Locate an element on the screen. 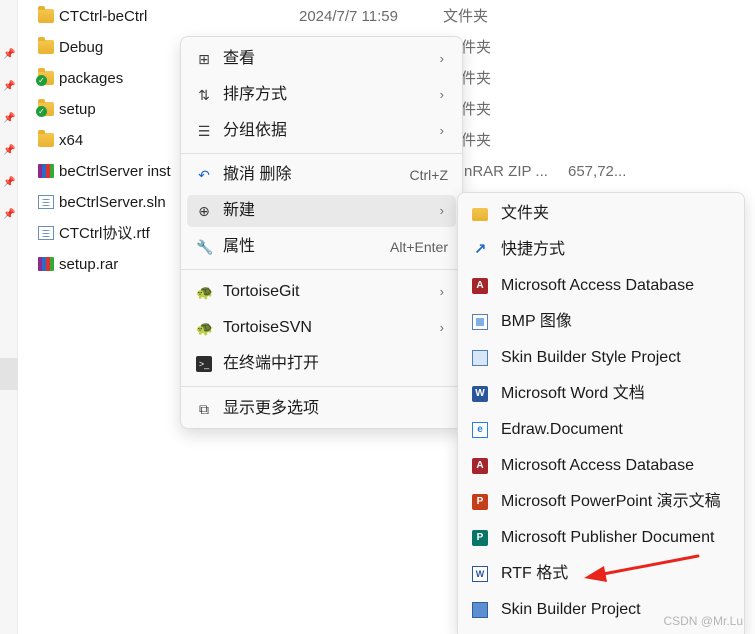  menu-item-sort: ⇅ 排序方式 › is located at coordinates (321, 95).